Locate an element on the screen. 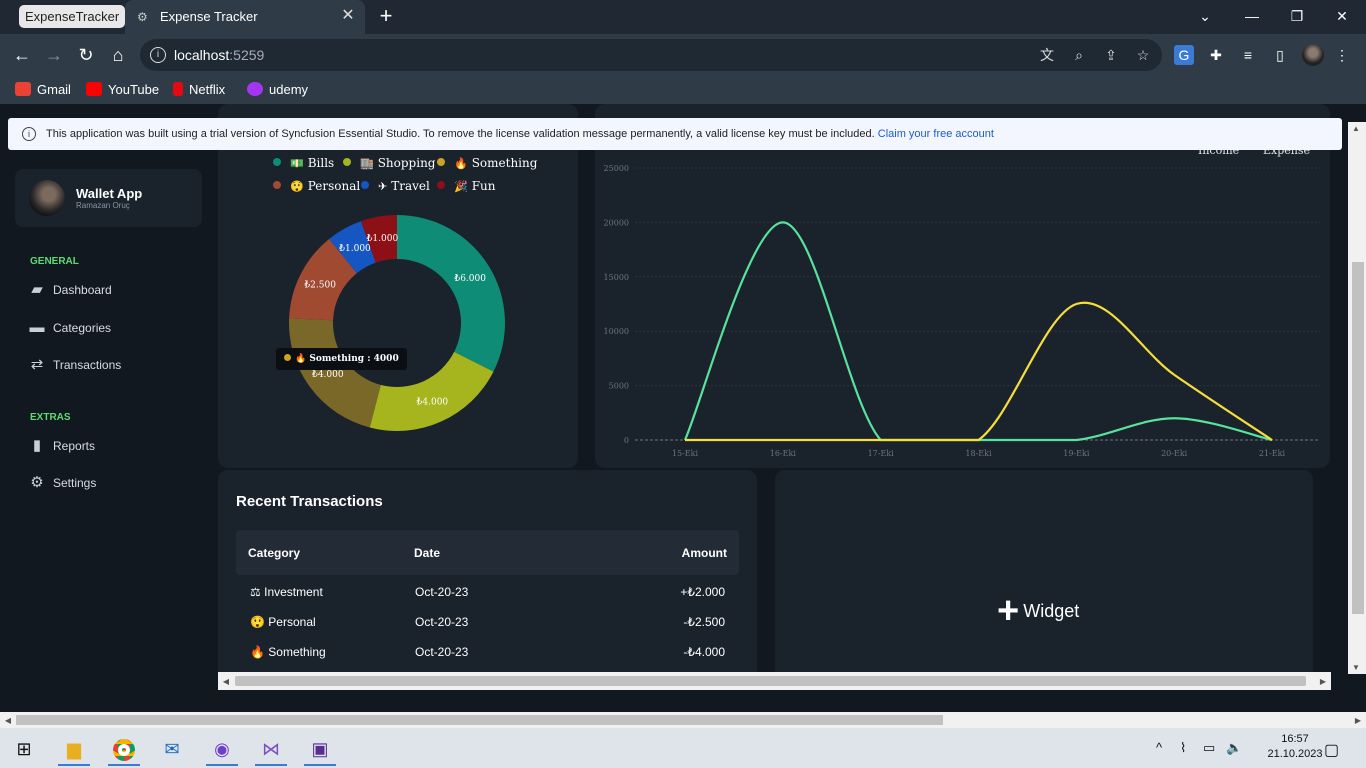 Image resolution: width=1366 pixels, height=768 pixels. wallet-icon: ▰ is located at coordinates (37, 289).